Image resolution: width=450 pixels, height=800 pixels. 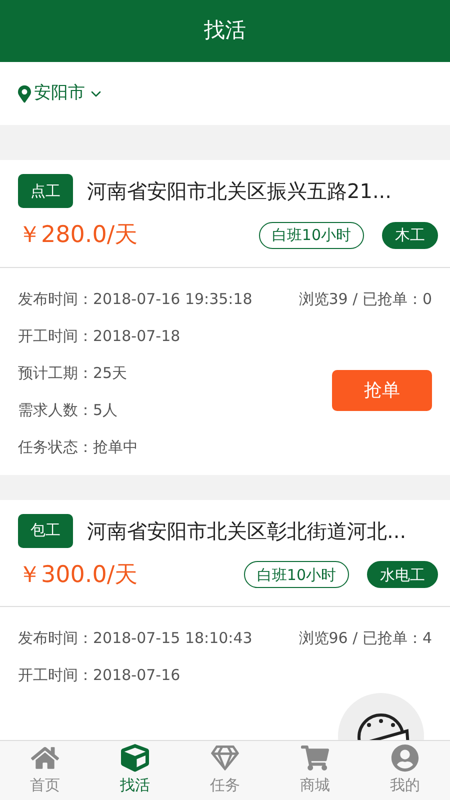 I want to click on diamond-icon, so click(x=225, y=758).